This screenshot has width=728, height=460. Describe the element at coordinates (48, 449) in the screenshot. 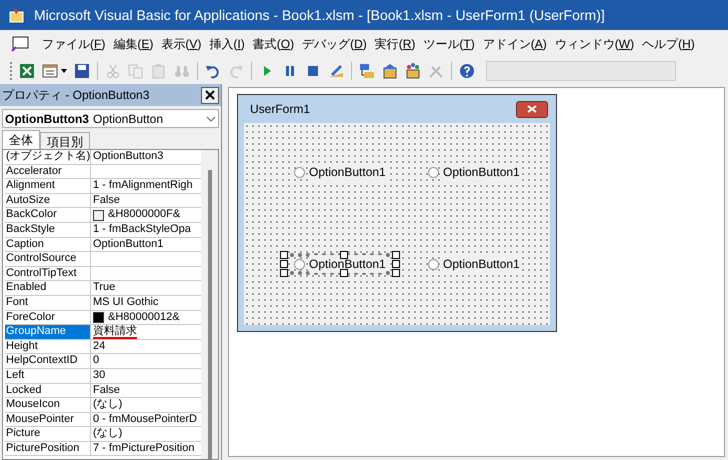

I see `property-name: PicturePosition` at that location.